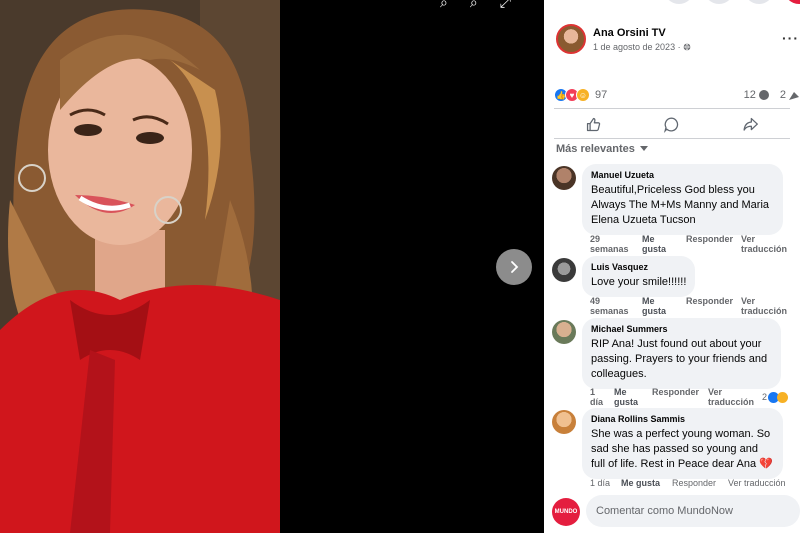  I want to click on comment-actions: 1 día Me gusta Responder Ver traducción, so click(688, 483).